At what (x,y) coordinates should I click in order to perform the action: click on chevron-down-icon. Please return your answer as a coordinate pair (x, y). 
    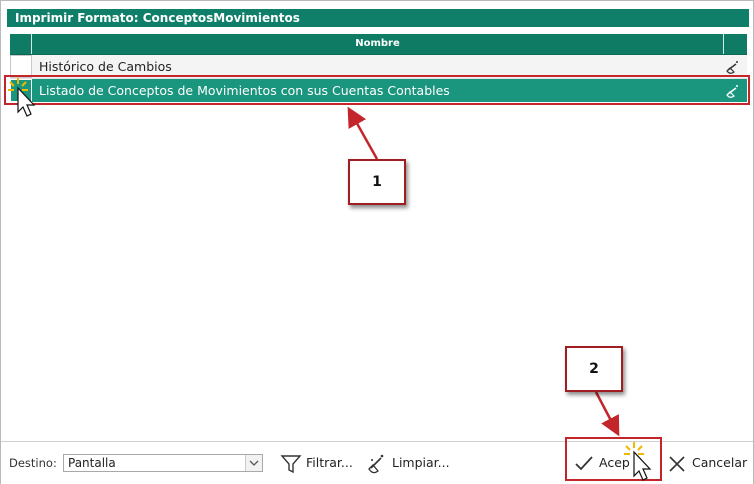
    Looking at the image, I should click on (253, 463).